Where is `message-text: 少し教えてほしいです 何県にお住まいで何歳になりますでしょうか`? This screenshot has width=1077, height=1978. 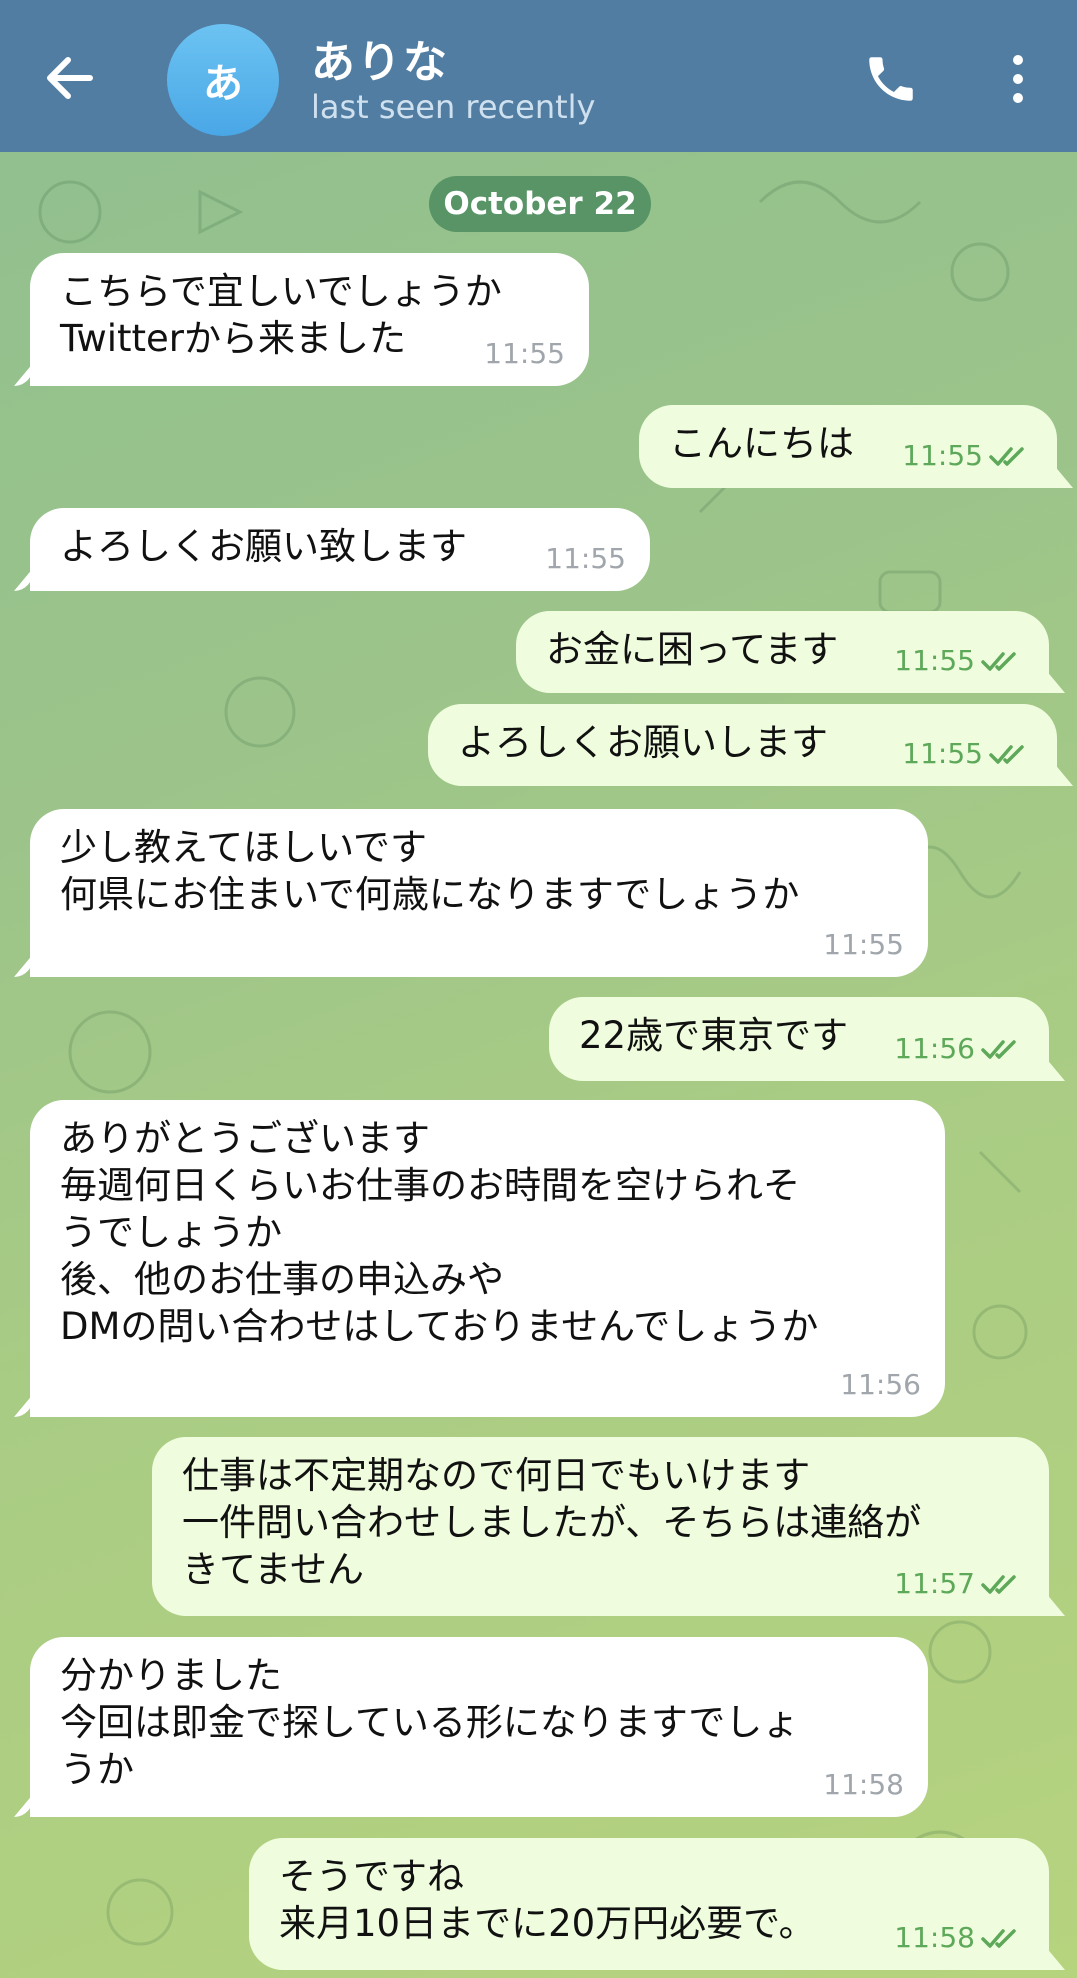 message-text: 少し教えてほしいです 何県にお住まいで何歳になりますでしょうか is located at coordinates (430, 871).